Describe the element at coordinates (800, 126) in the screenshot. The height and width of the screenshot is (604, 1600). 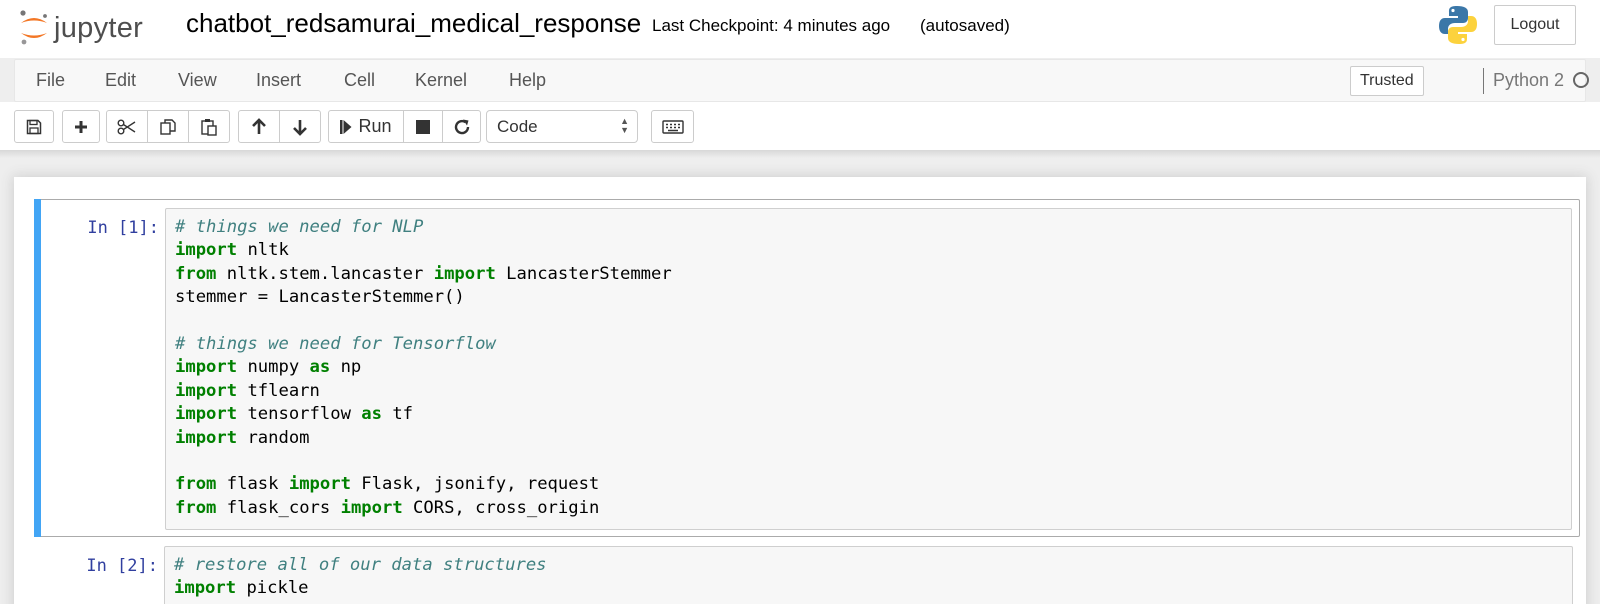
I see `toolbar: Run Code ▲ ▼` at that location.